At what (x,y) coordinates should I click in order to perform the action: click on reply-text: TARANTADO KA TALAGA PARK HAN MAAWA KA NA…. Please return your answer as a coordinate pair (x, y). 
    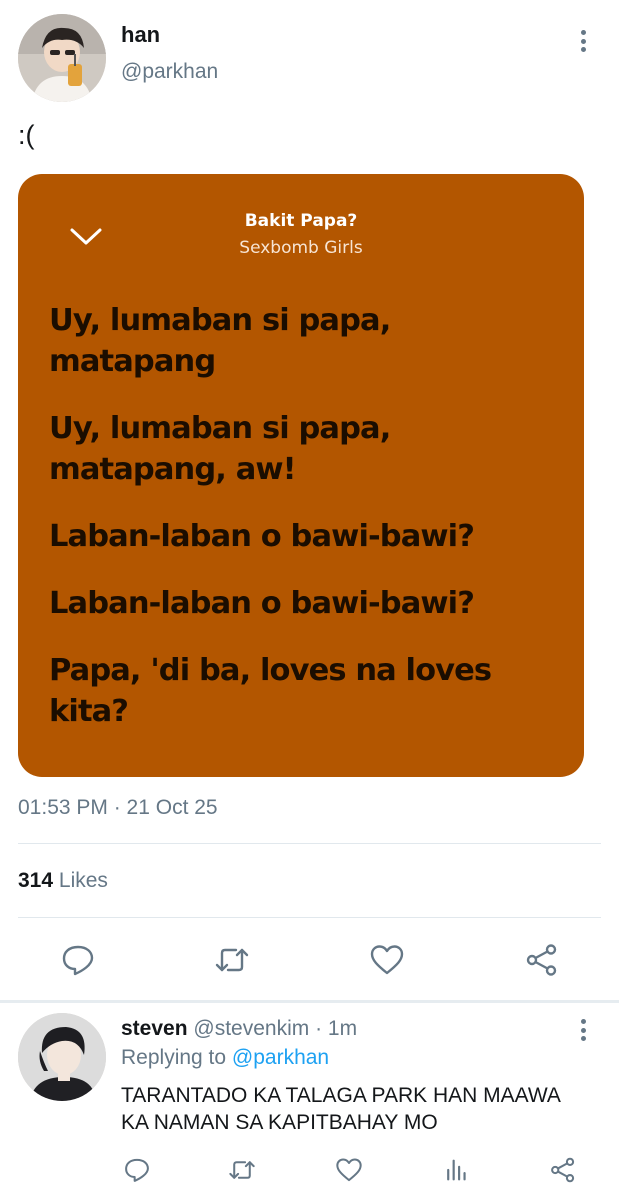
    Looking at the image, I should click on (340, 1109).